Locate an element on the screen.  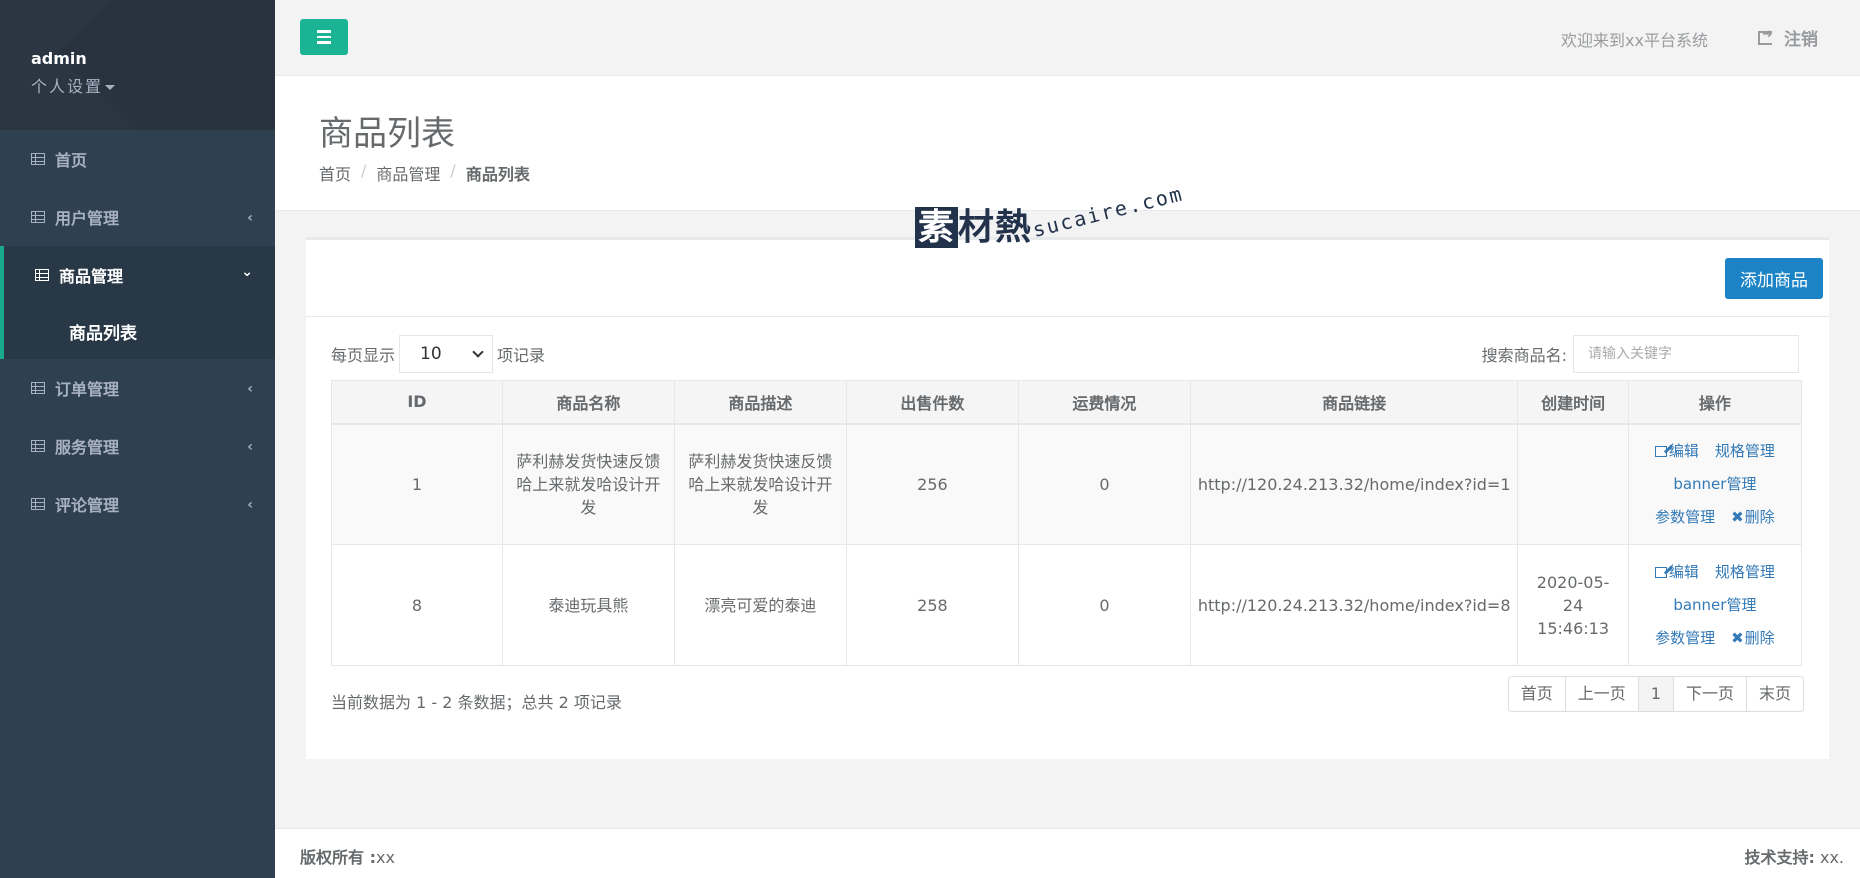
sidebar-item-home: 首页 is located at coordinates (137, 159).